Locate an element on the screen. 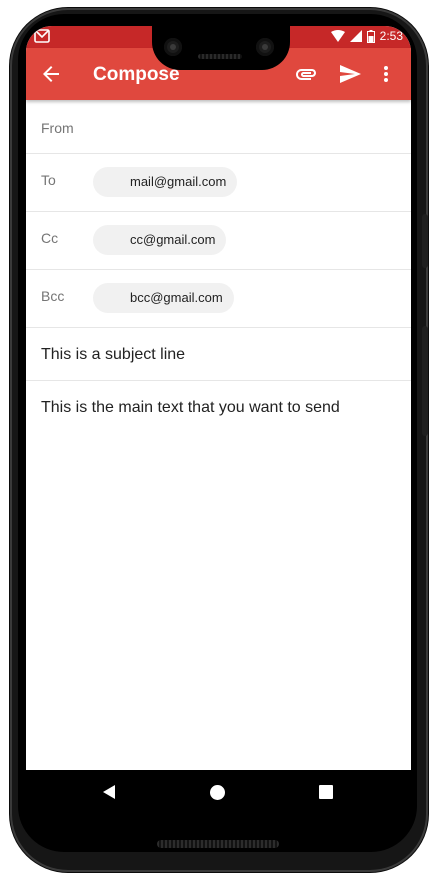 The width and height of the screenshot is (439, 880). send-icon is located at coordinates (350, 74).